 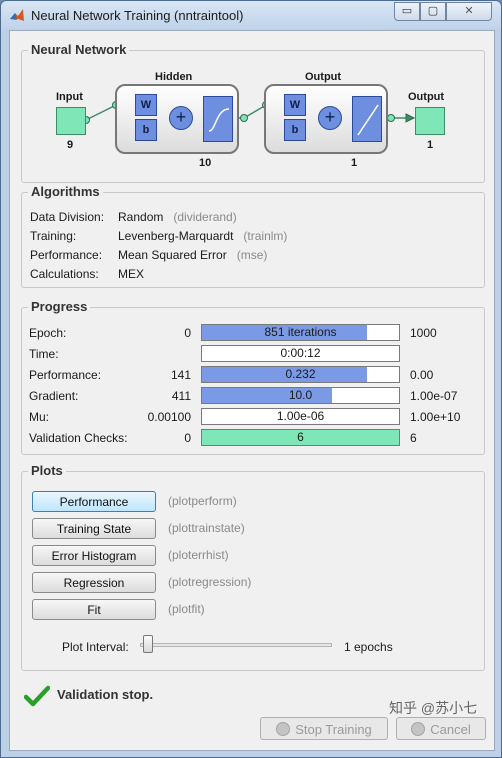 I want to click on mu-progress-bar: 1.00e-06, so click(x=300, y=416).